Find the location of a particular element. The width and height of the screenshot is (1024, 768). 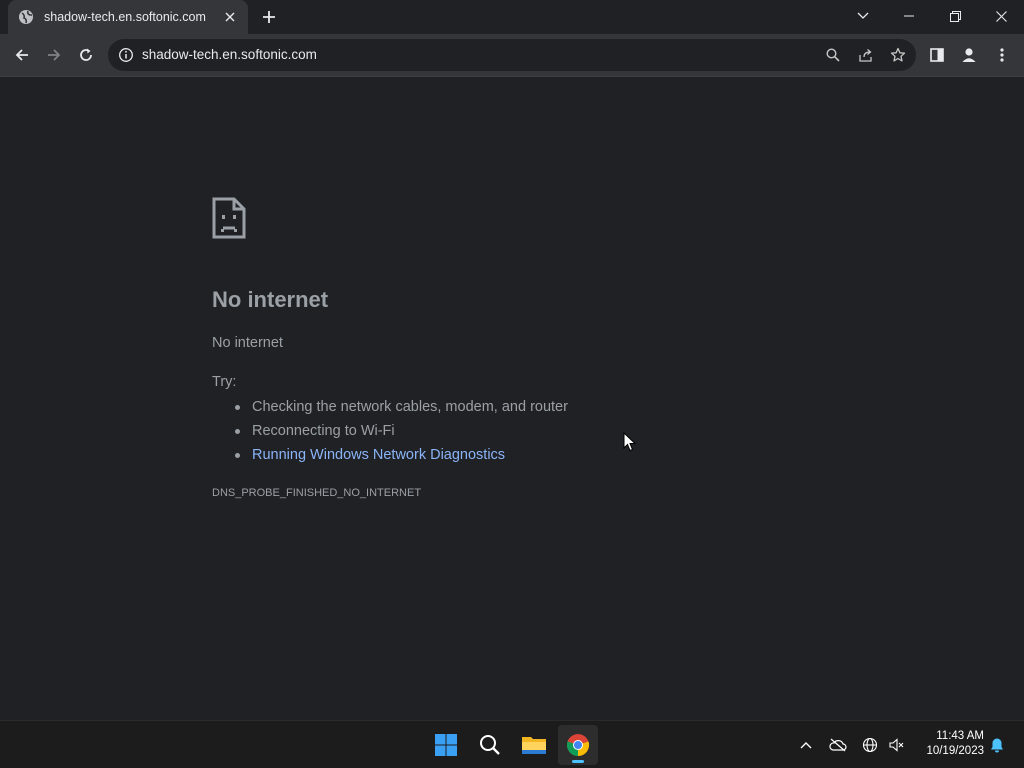

error-summary: No internet is located at coordinates (247, 343).